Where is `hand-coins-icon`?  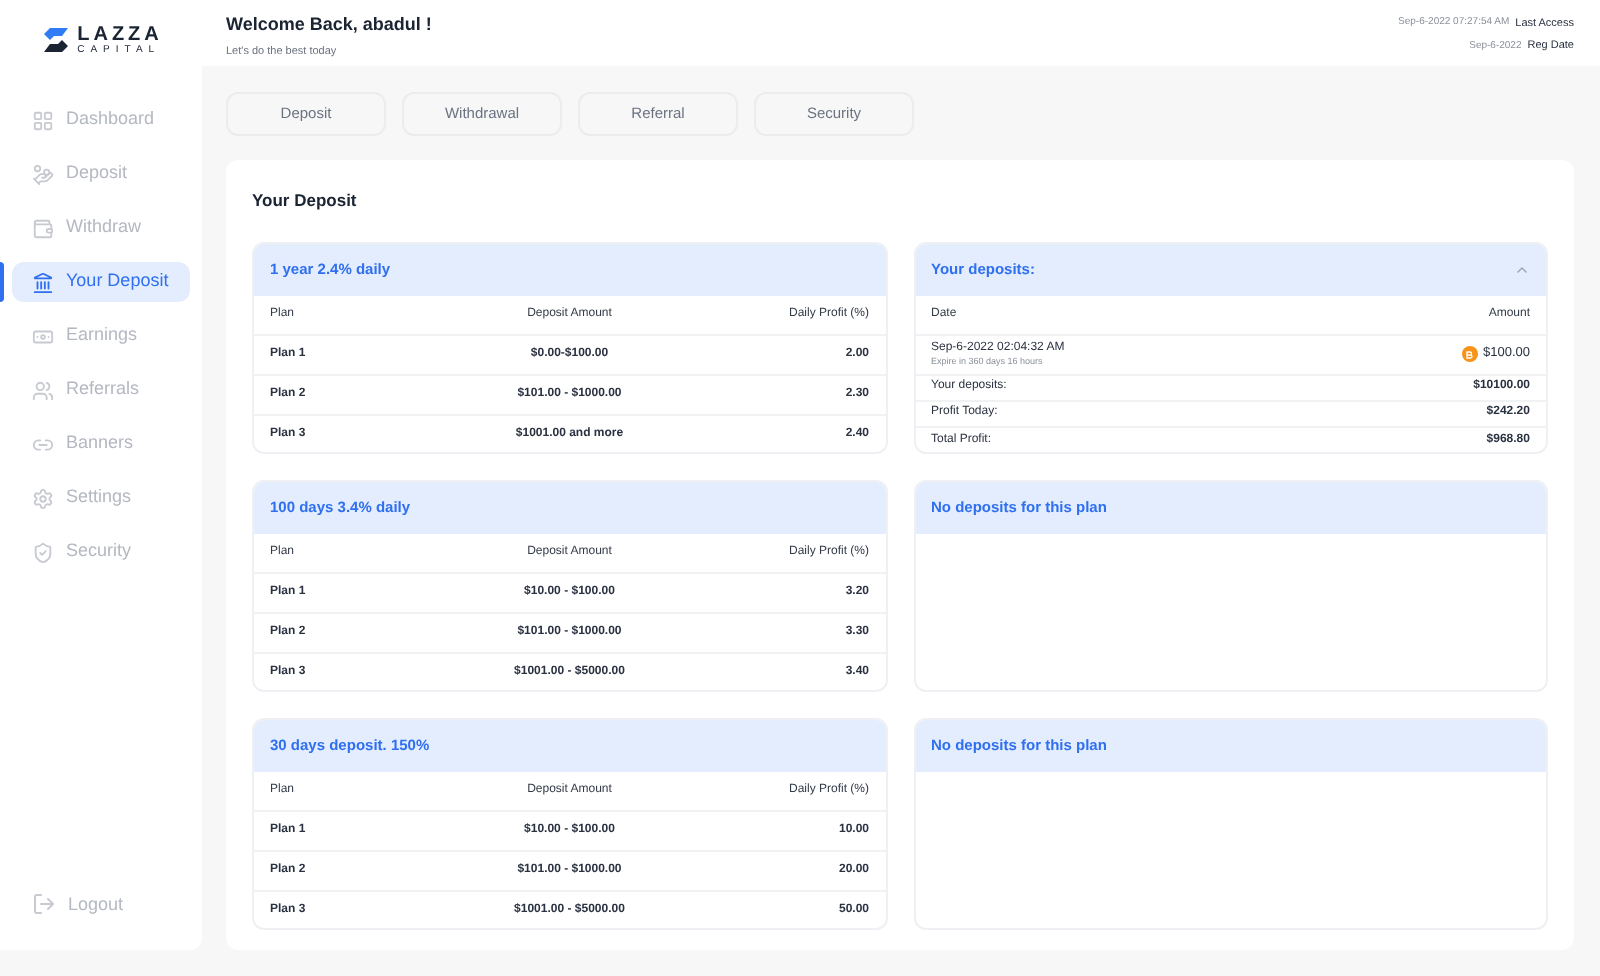 hand-coins-icon is located at coordinates (43, 174).